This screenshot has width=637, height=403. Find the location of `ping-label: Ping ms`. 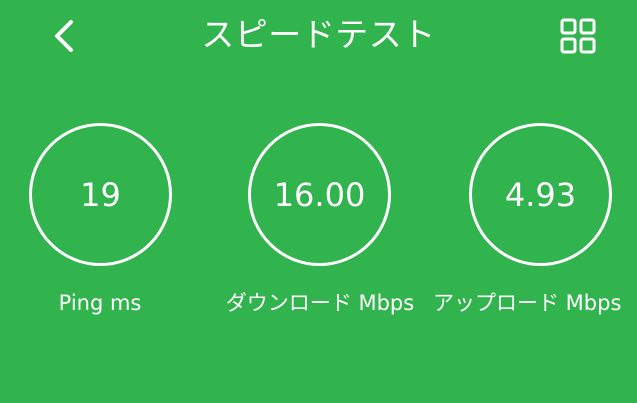

ping-label: Ping ms is located at coordinates (100, 303).